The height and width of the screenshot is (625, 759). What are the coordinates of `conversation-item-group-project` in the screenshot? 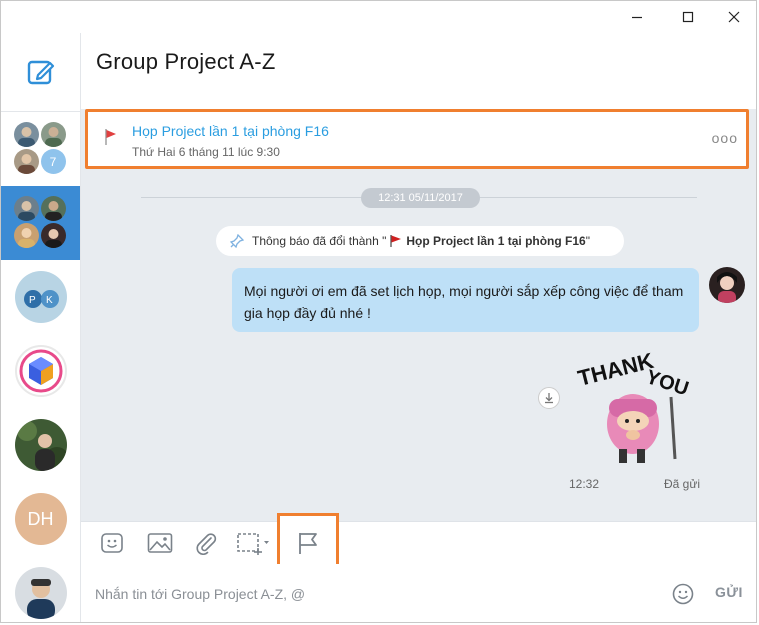 It's located at (40, 223).